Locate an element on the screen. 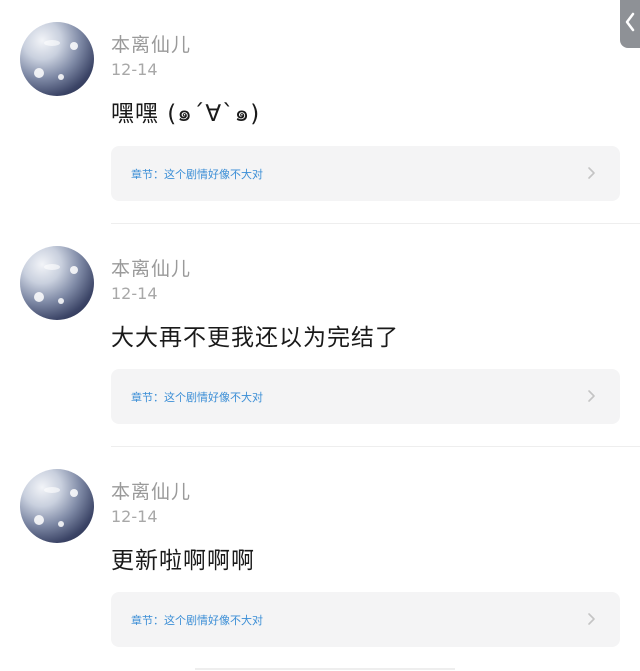 The width and height of the screenshot is (640, 671). comment-text: 嘿嘿 (๑´∀`๑) is located at coordinates (186, 114).